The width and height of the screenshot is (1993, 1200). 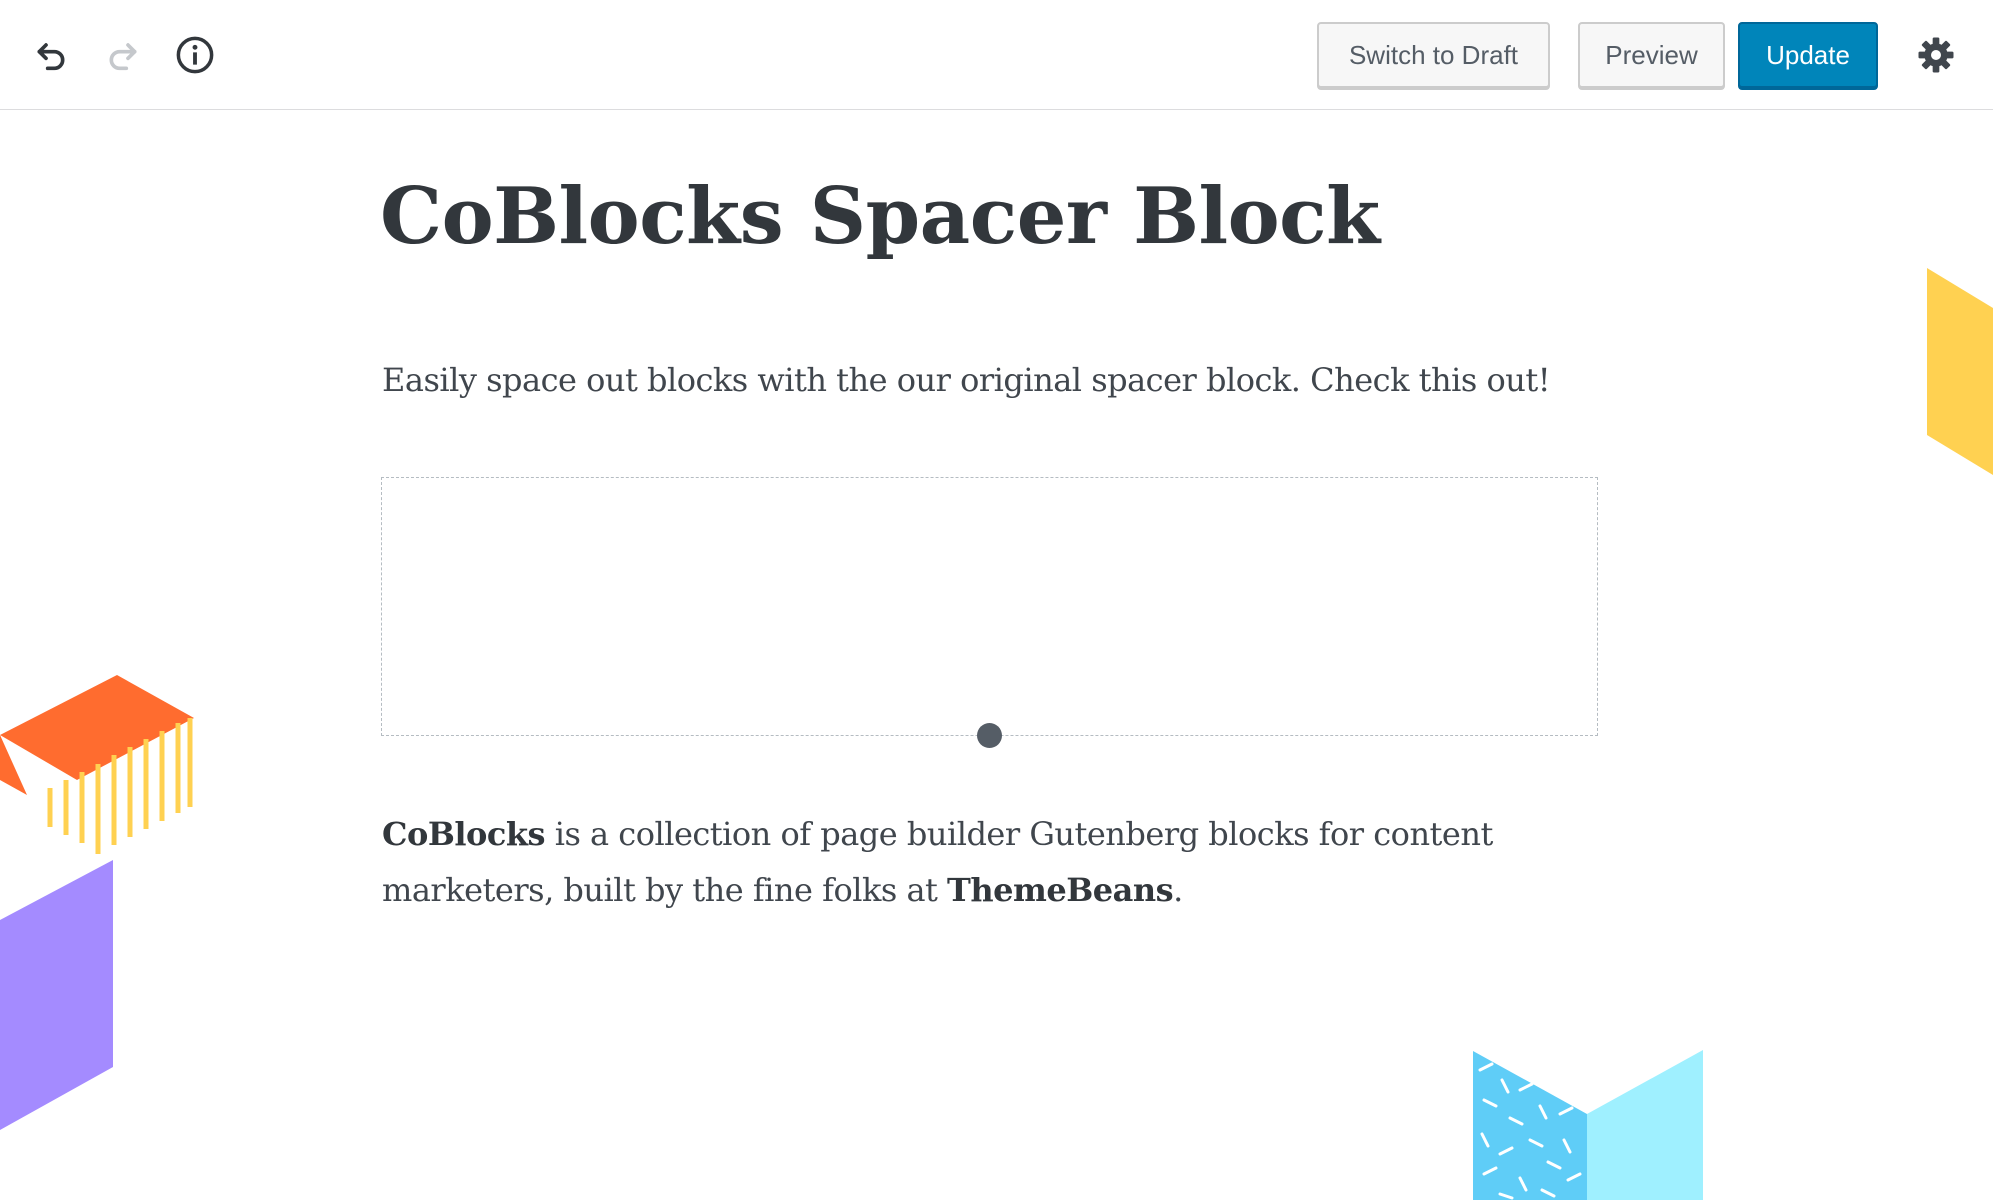 I want to click on spacer-block, so click(x=989, y=606).